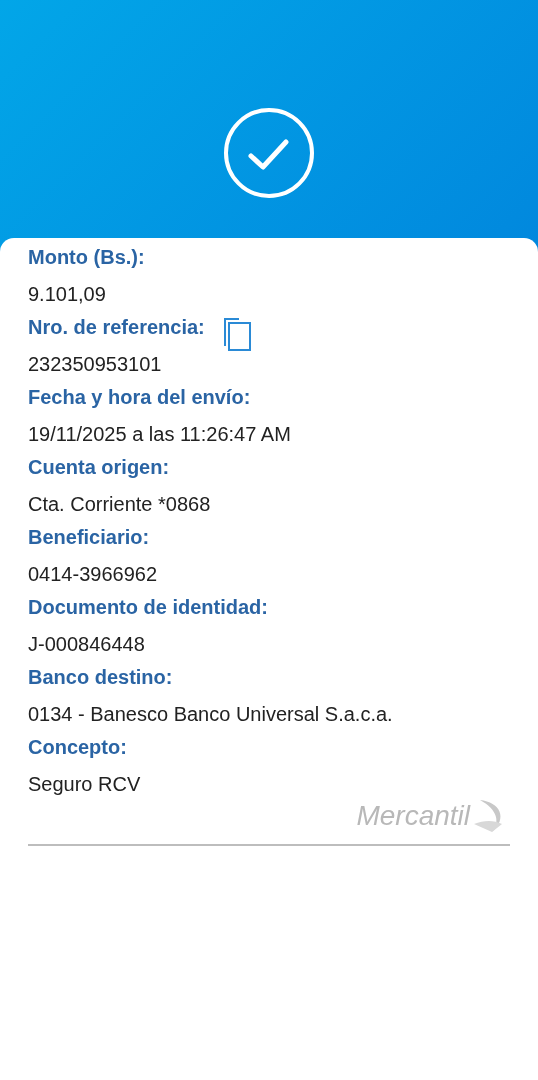  Describe the element at coordinates (237, 334) in the screenshot. I see `copy-icon` at that location.